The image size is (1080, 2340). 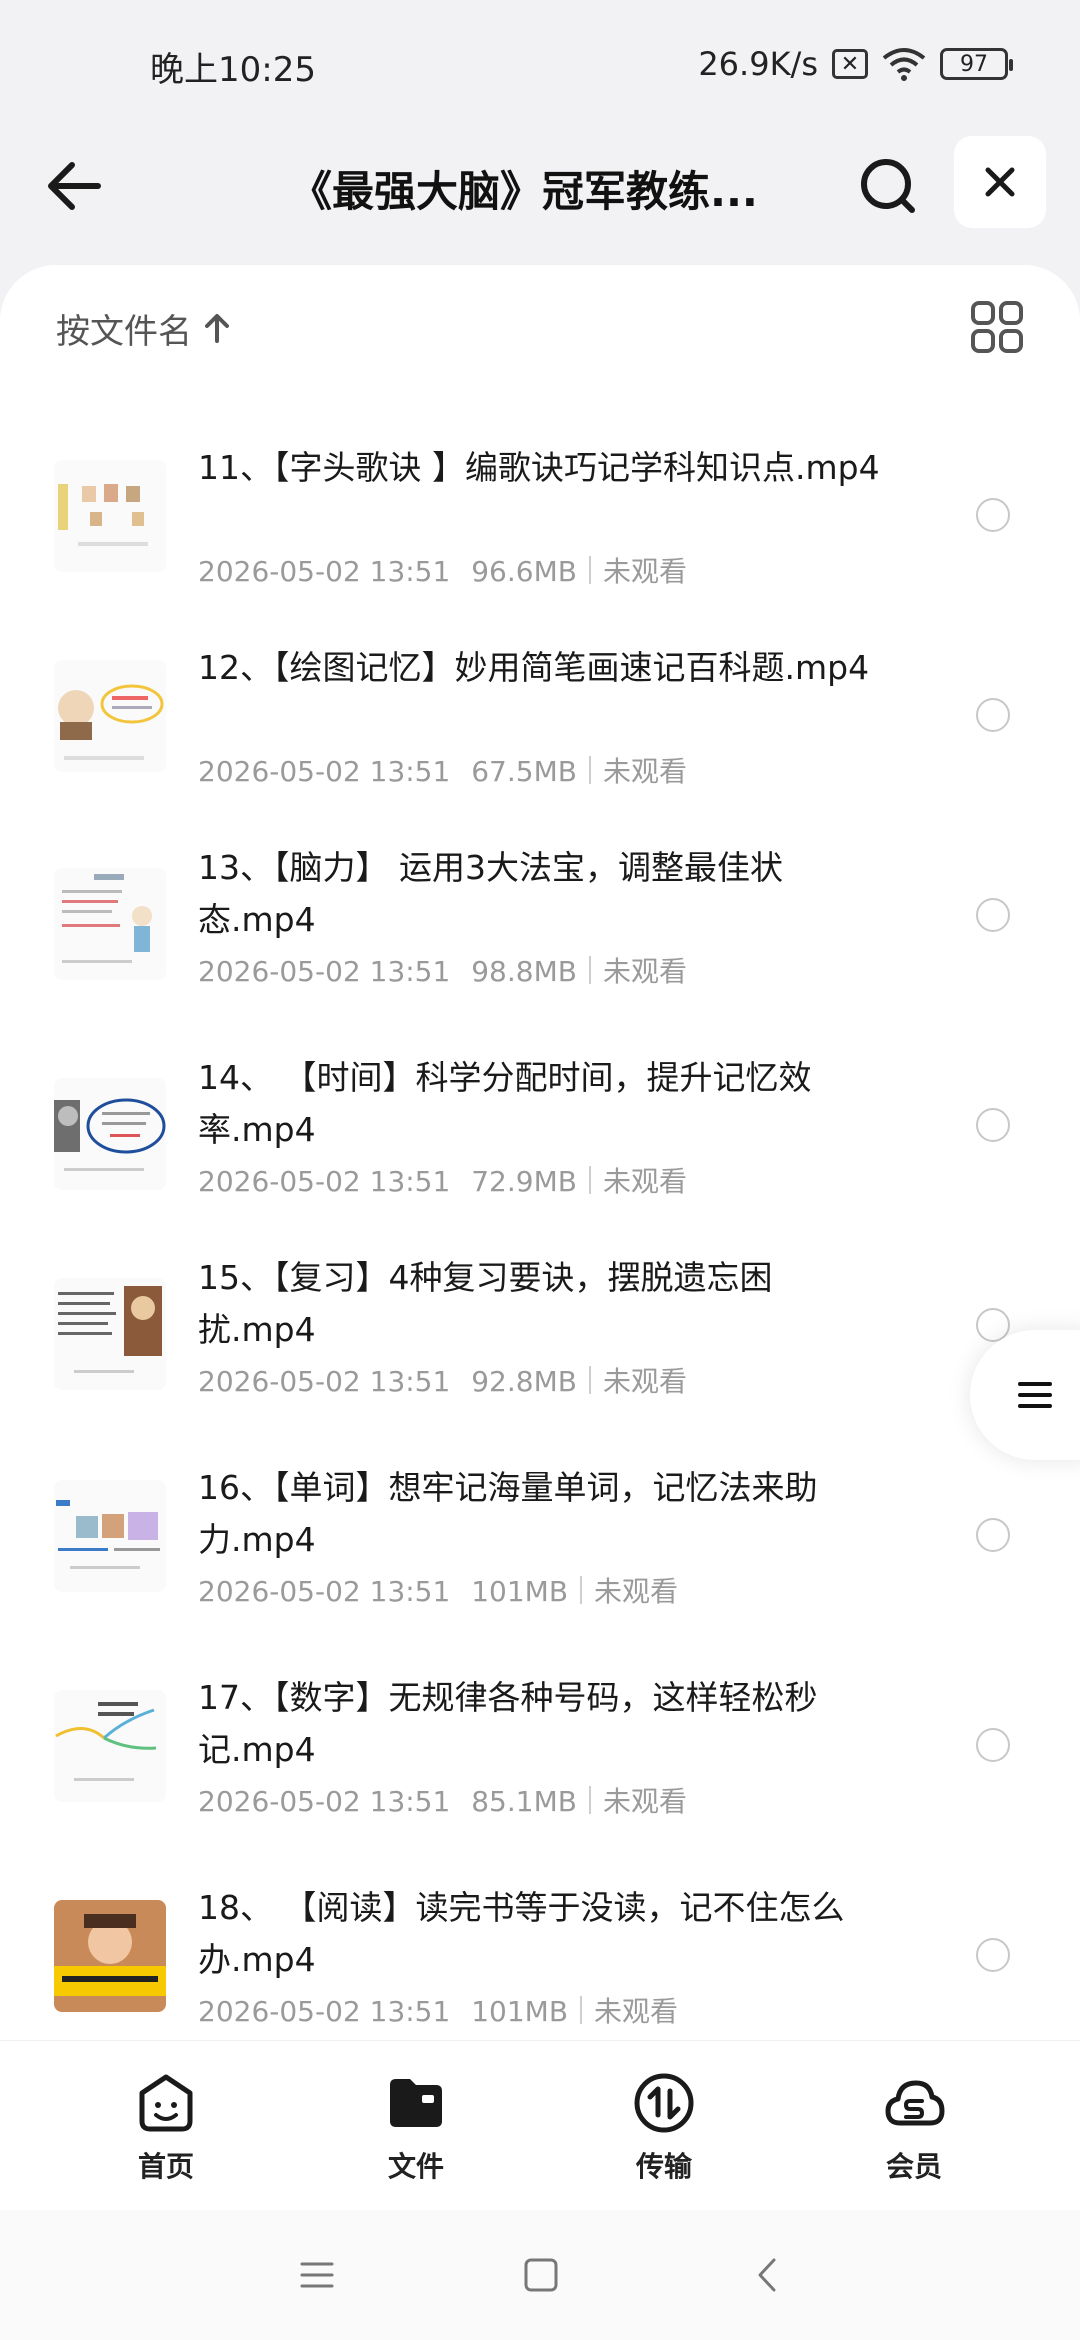 What do you see at coordinates (974, 64) in the screenshot?
I see `battery-level: 97` at bounding box center [974, 64].